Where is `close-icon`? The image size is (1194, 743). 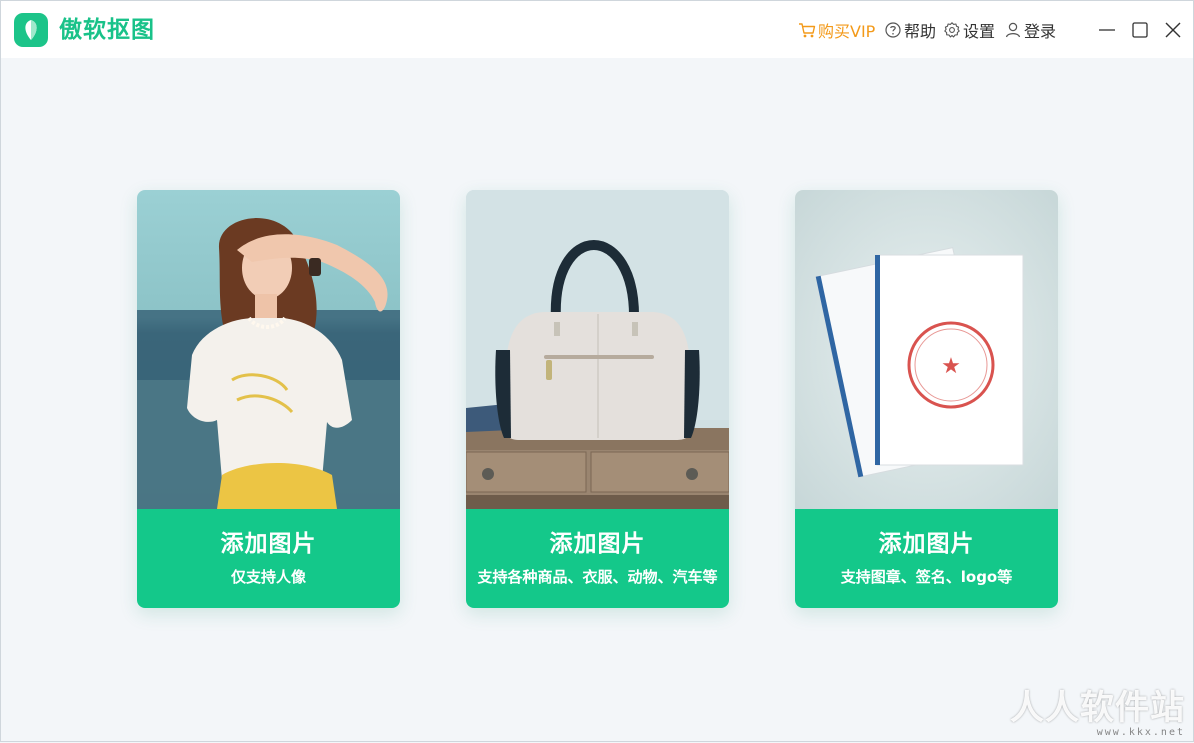
close-icon is located at coordinates (1173, 30).